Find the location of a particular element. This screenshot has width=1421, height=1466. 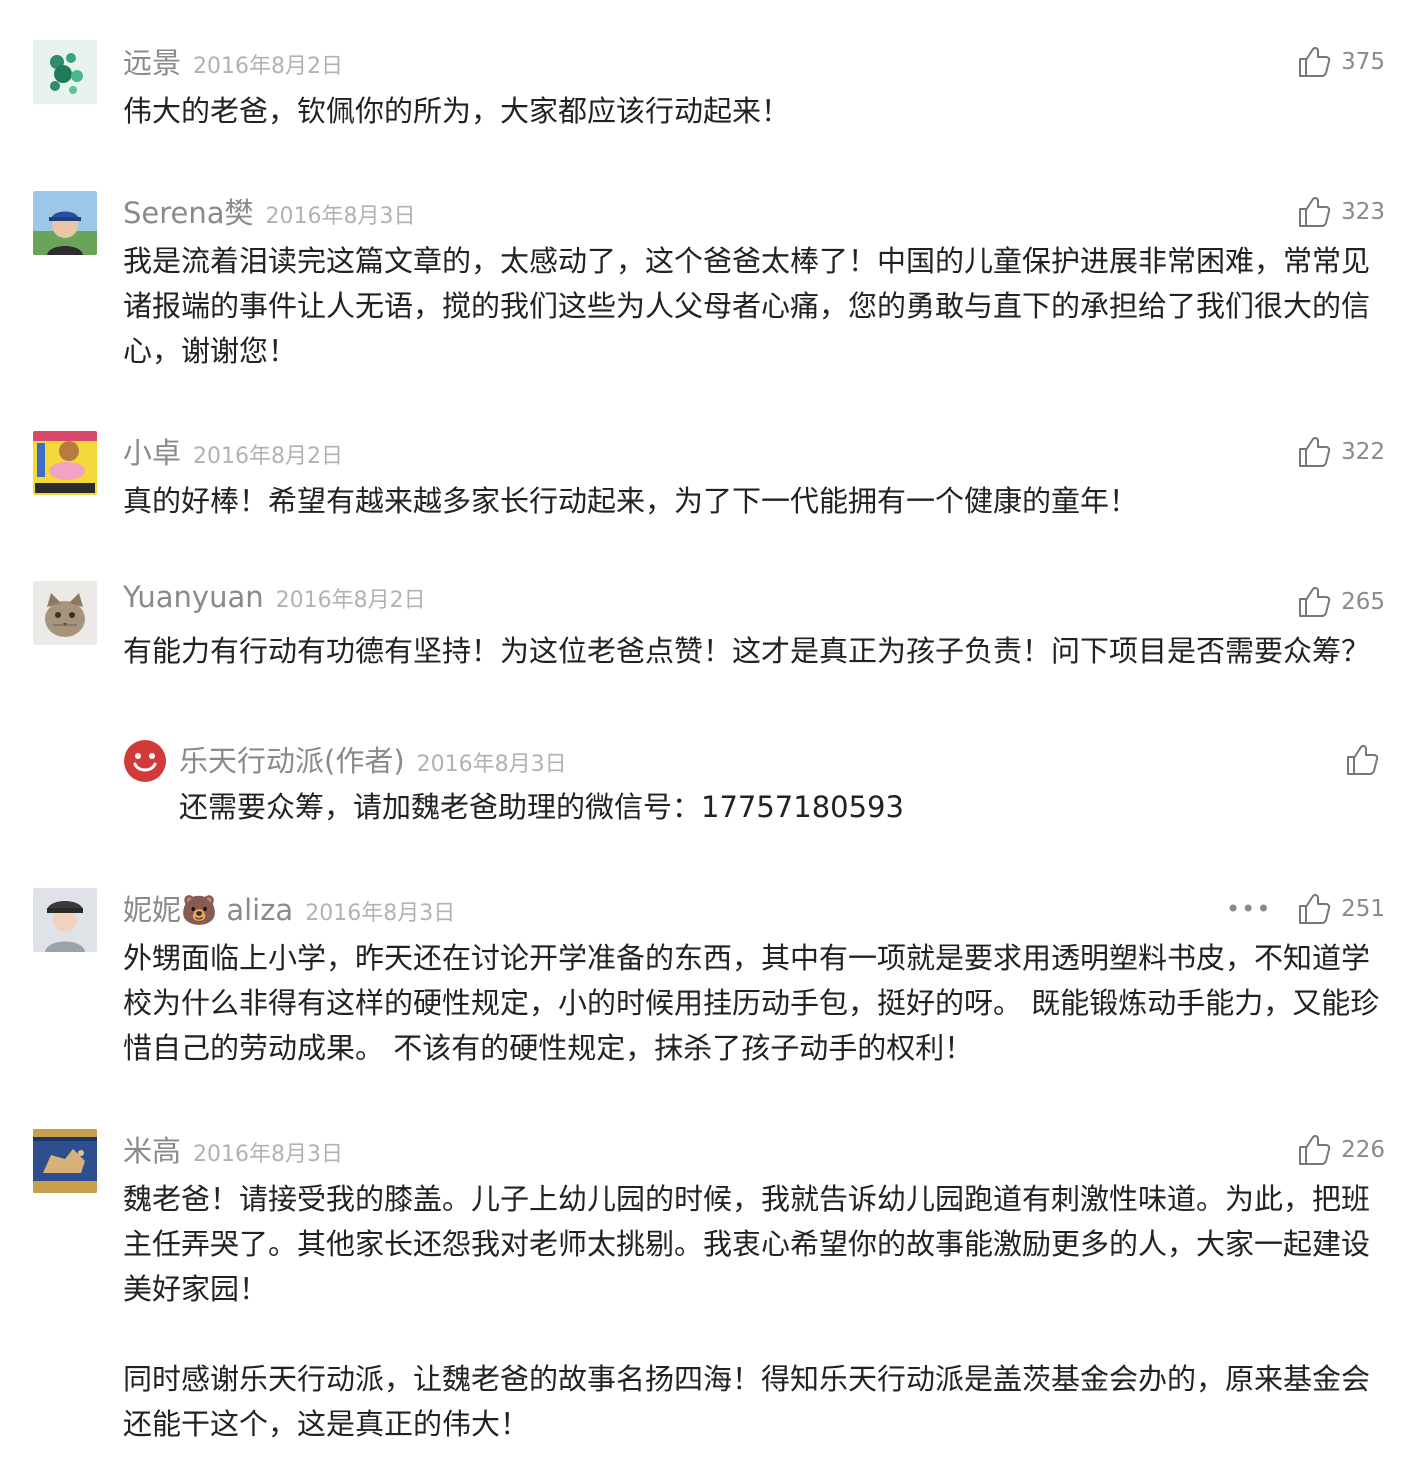

like-button: 322 is located at coordinates (1341, 452).